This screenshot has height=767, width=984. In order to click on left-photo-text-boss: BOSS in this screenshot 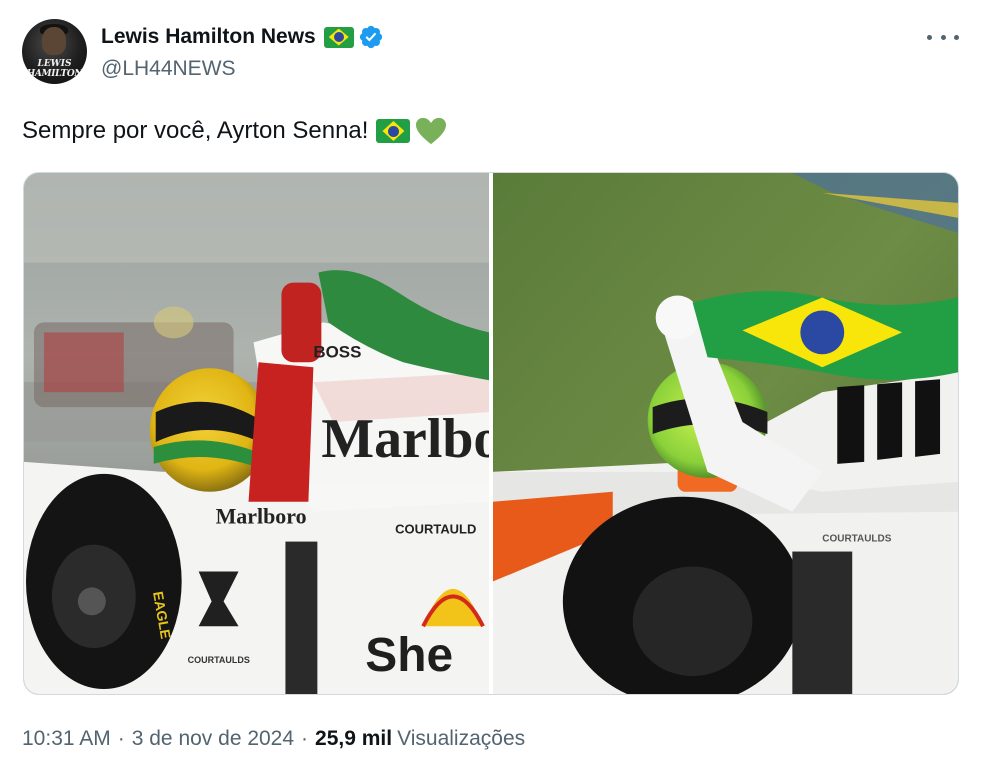, I will do `click(337, 351)`.